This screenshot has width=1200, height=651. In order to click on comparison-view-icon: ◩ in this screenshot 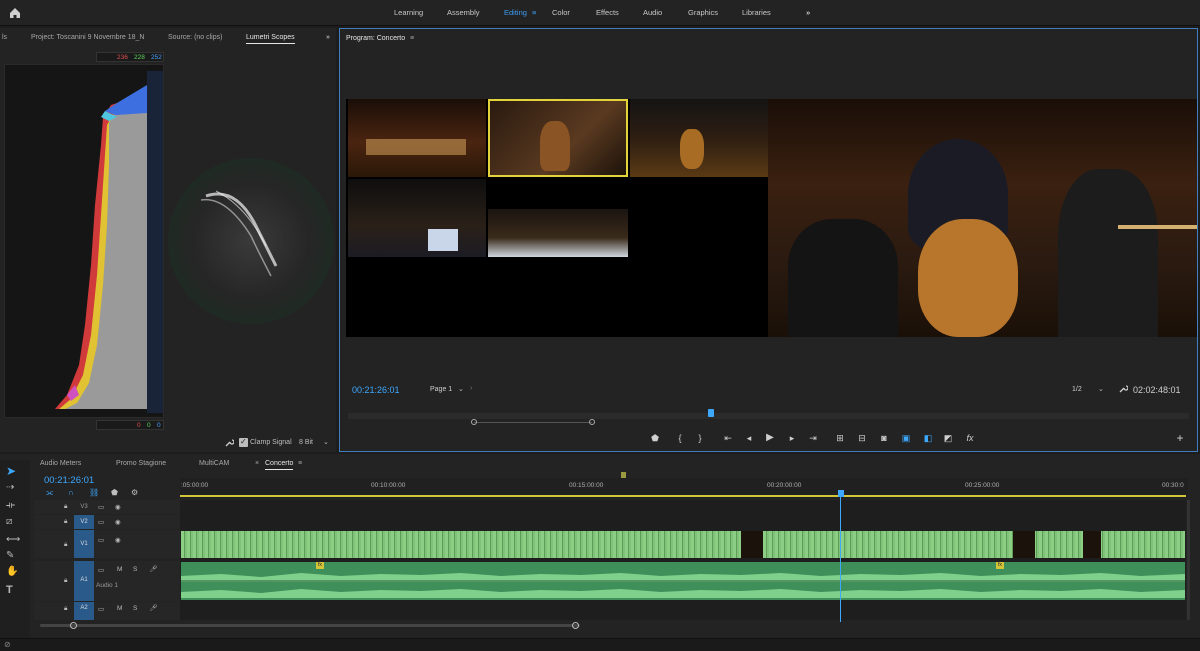, I will do `click(948, 438)`.